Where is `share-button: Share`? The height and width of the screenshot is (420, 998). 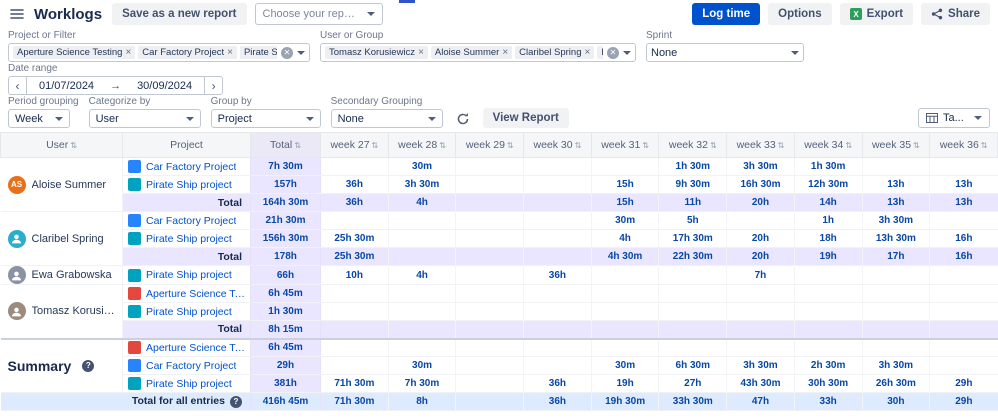
share-button: Share is located at coordinates (955, 14).